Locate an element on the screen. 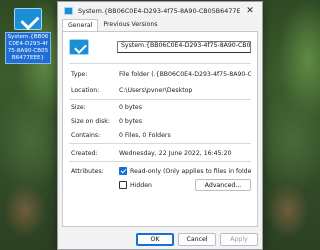 Image resolution: width=320 pixels, height=250 pixels. created-label: Created: is located at coordinates (84, 153).